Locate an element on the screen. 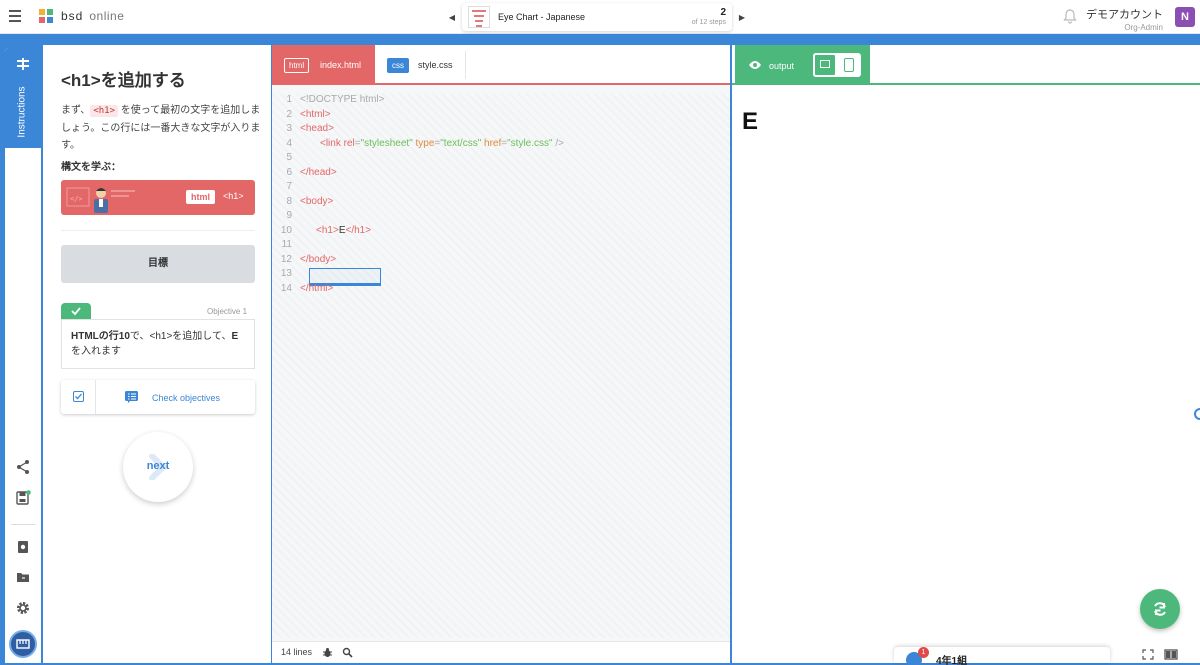  left-rail: Instructions is located at coordinates (23, 355).